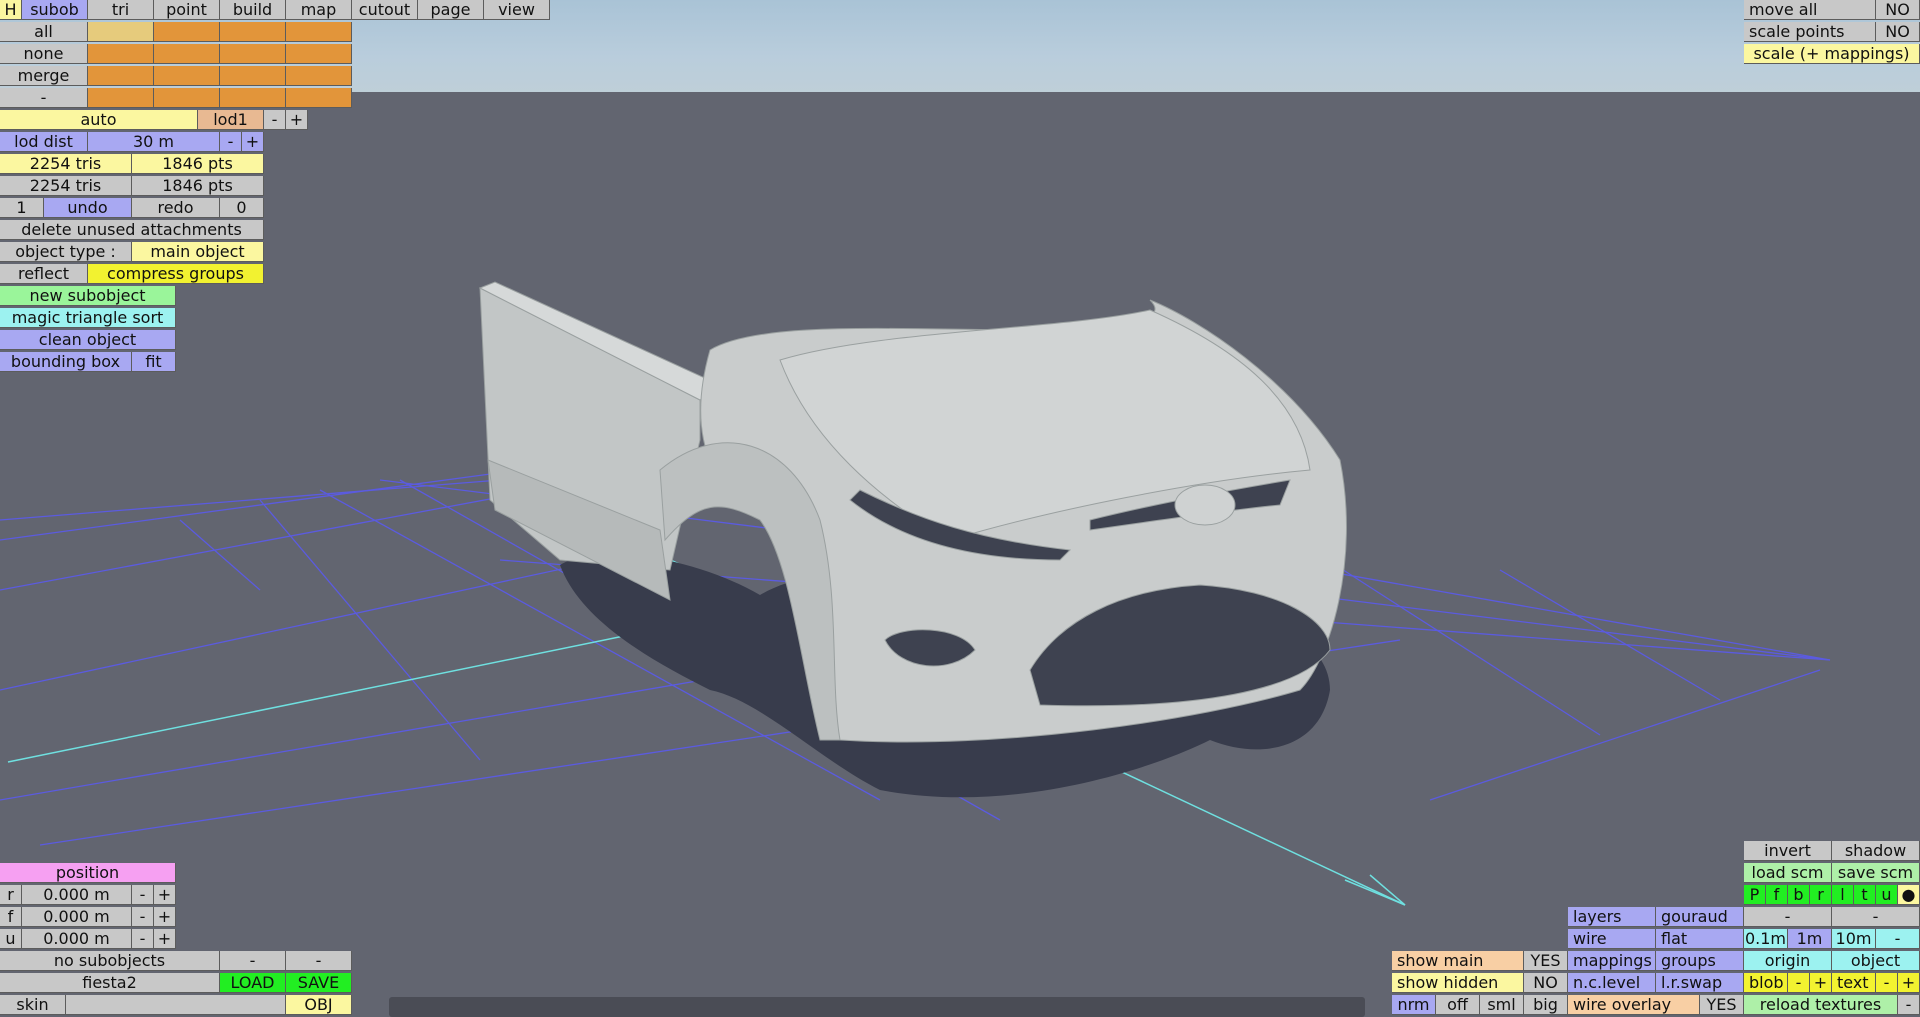 Image resolution: width=1920 pixels, height=1017 pixels. Describe the element at coordinates (253, 10) in the screenshot. I see `tab-build: build` at that location.